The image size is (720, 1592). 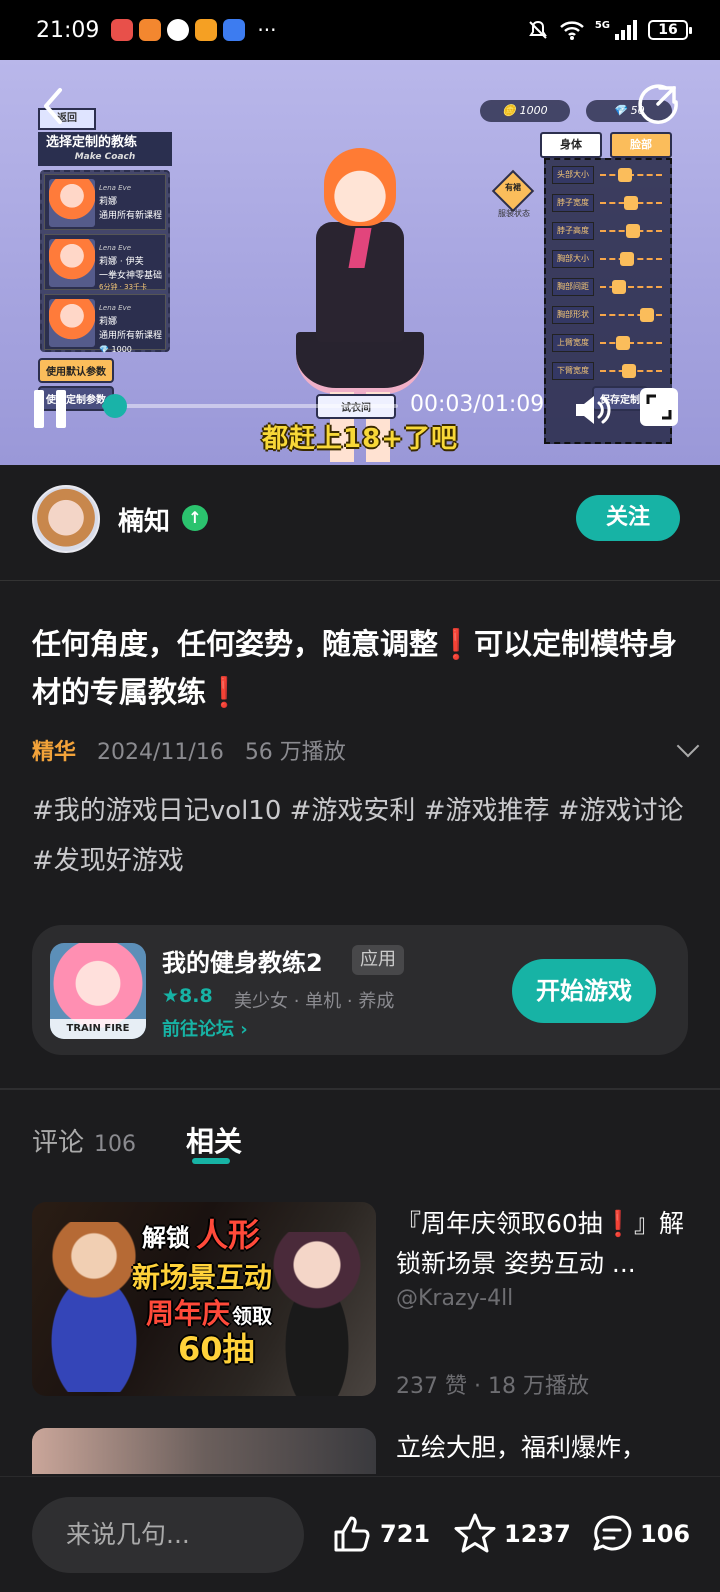 I want to click on coach-name: 莉娜, so click(x=108, y=202).